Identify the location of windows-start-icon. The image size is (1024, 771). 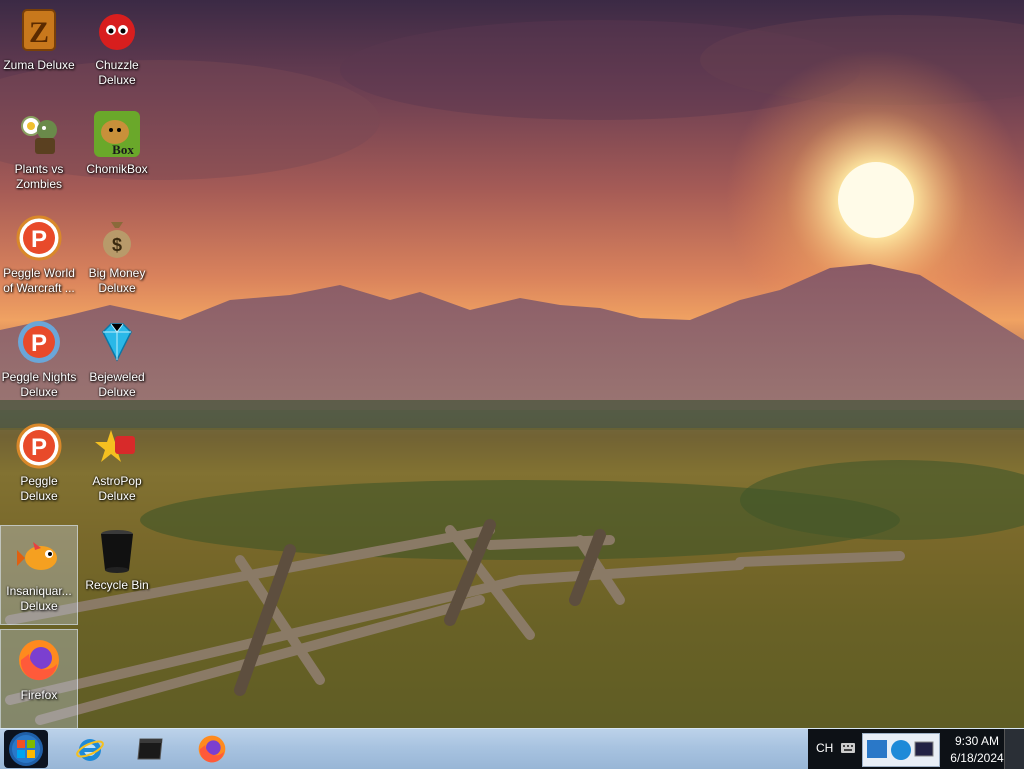
(26, 749).